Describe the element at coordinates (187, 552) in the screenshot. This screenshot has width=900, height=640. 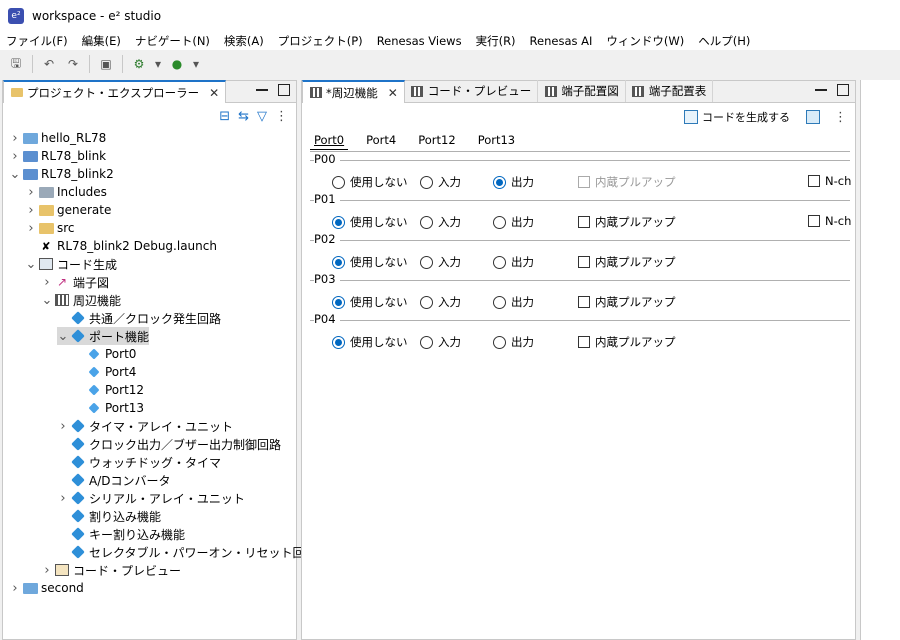
I see `tree-item: セレクタブル・パワーオン・リセット回路` at that location.